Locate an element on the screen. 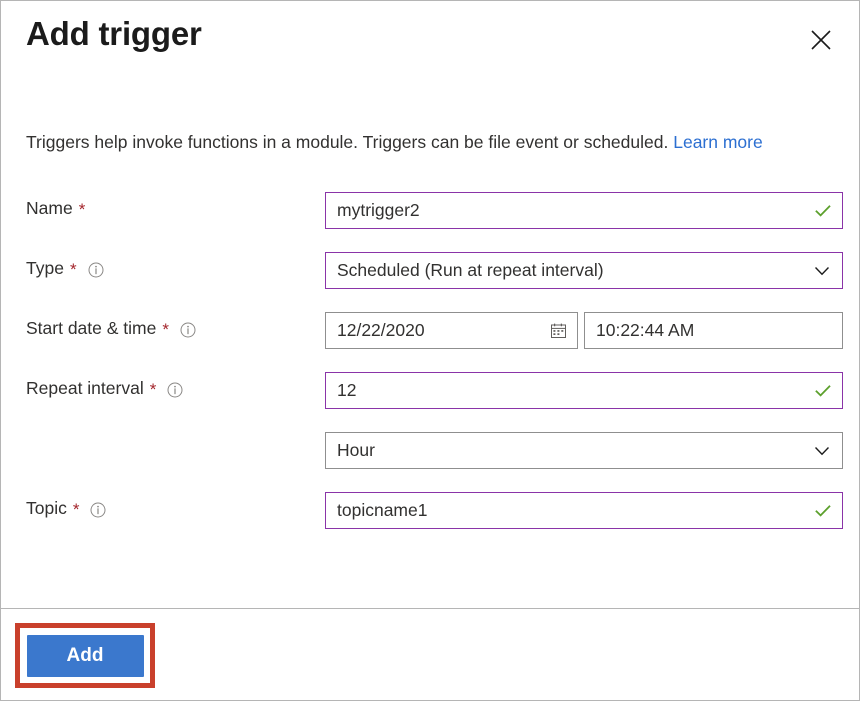 This screenshot has width=862, height=703. footer-divider is located at coordinates (430, 608).